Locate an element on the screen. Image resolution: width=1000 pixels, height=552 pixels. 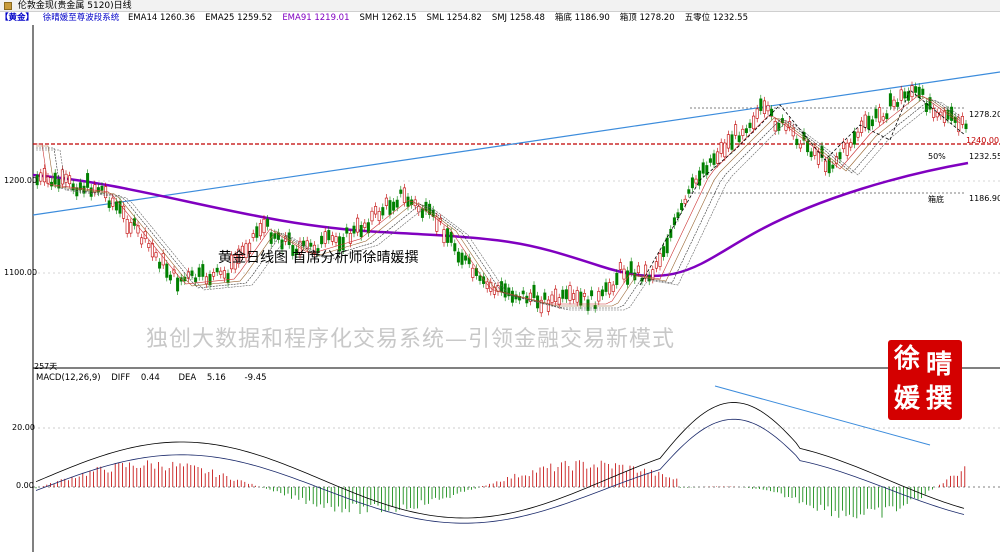
indicator-3: SMH 1262.15 is located at coordinates (388, 18).